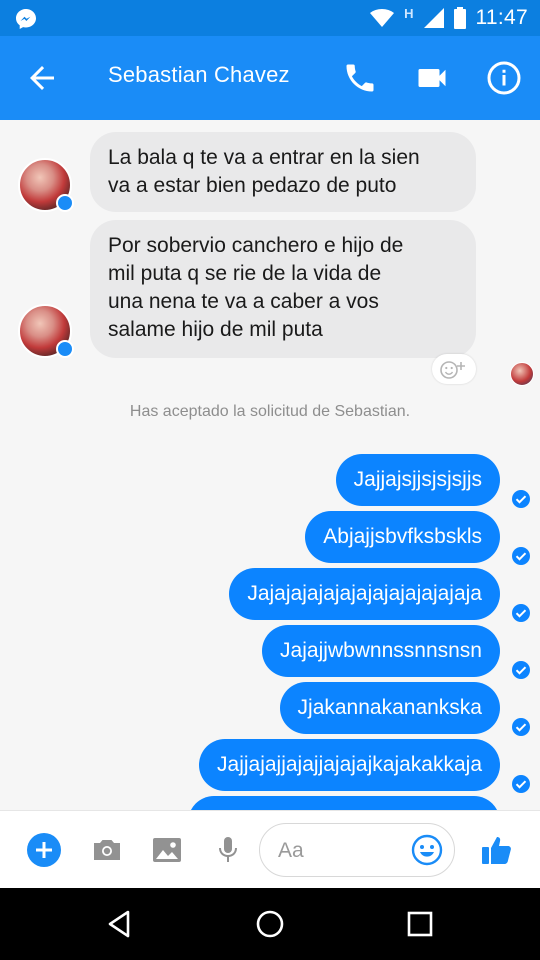  What do you see at coordinates (459, 18) in the screenshot?
I see `battery-icon` at bounding box center [459, 18].